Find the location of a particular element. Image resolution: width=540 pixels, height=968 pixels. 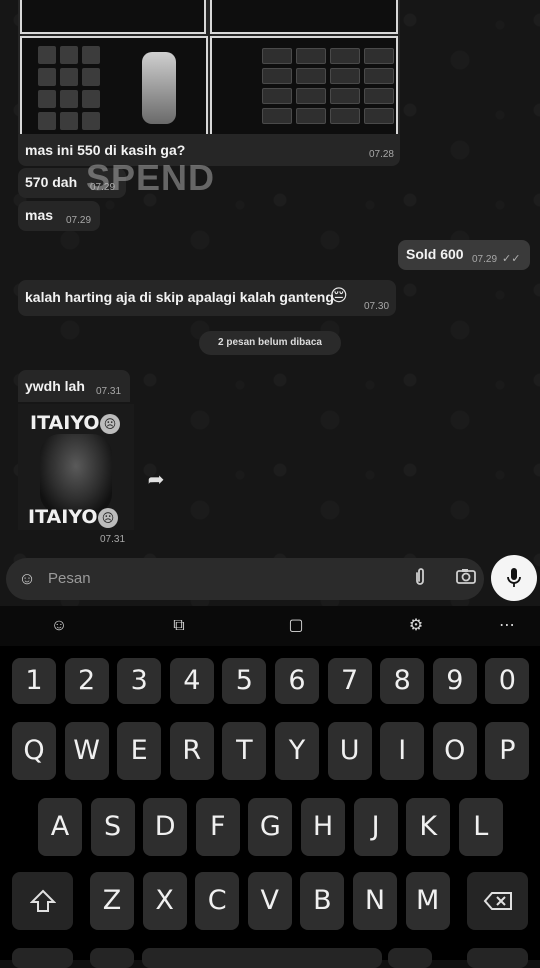

clipboard-icon: ▢ is located at coordinates (296, 626).